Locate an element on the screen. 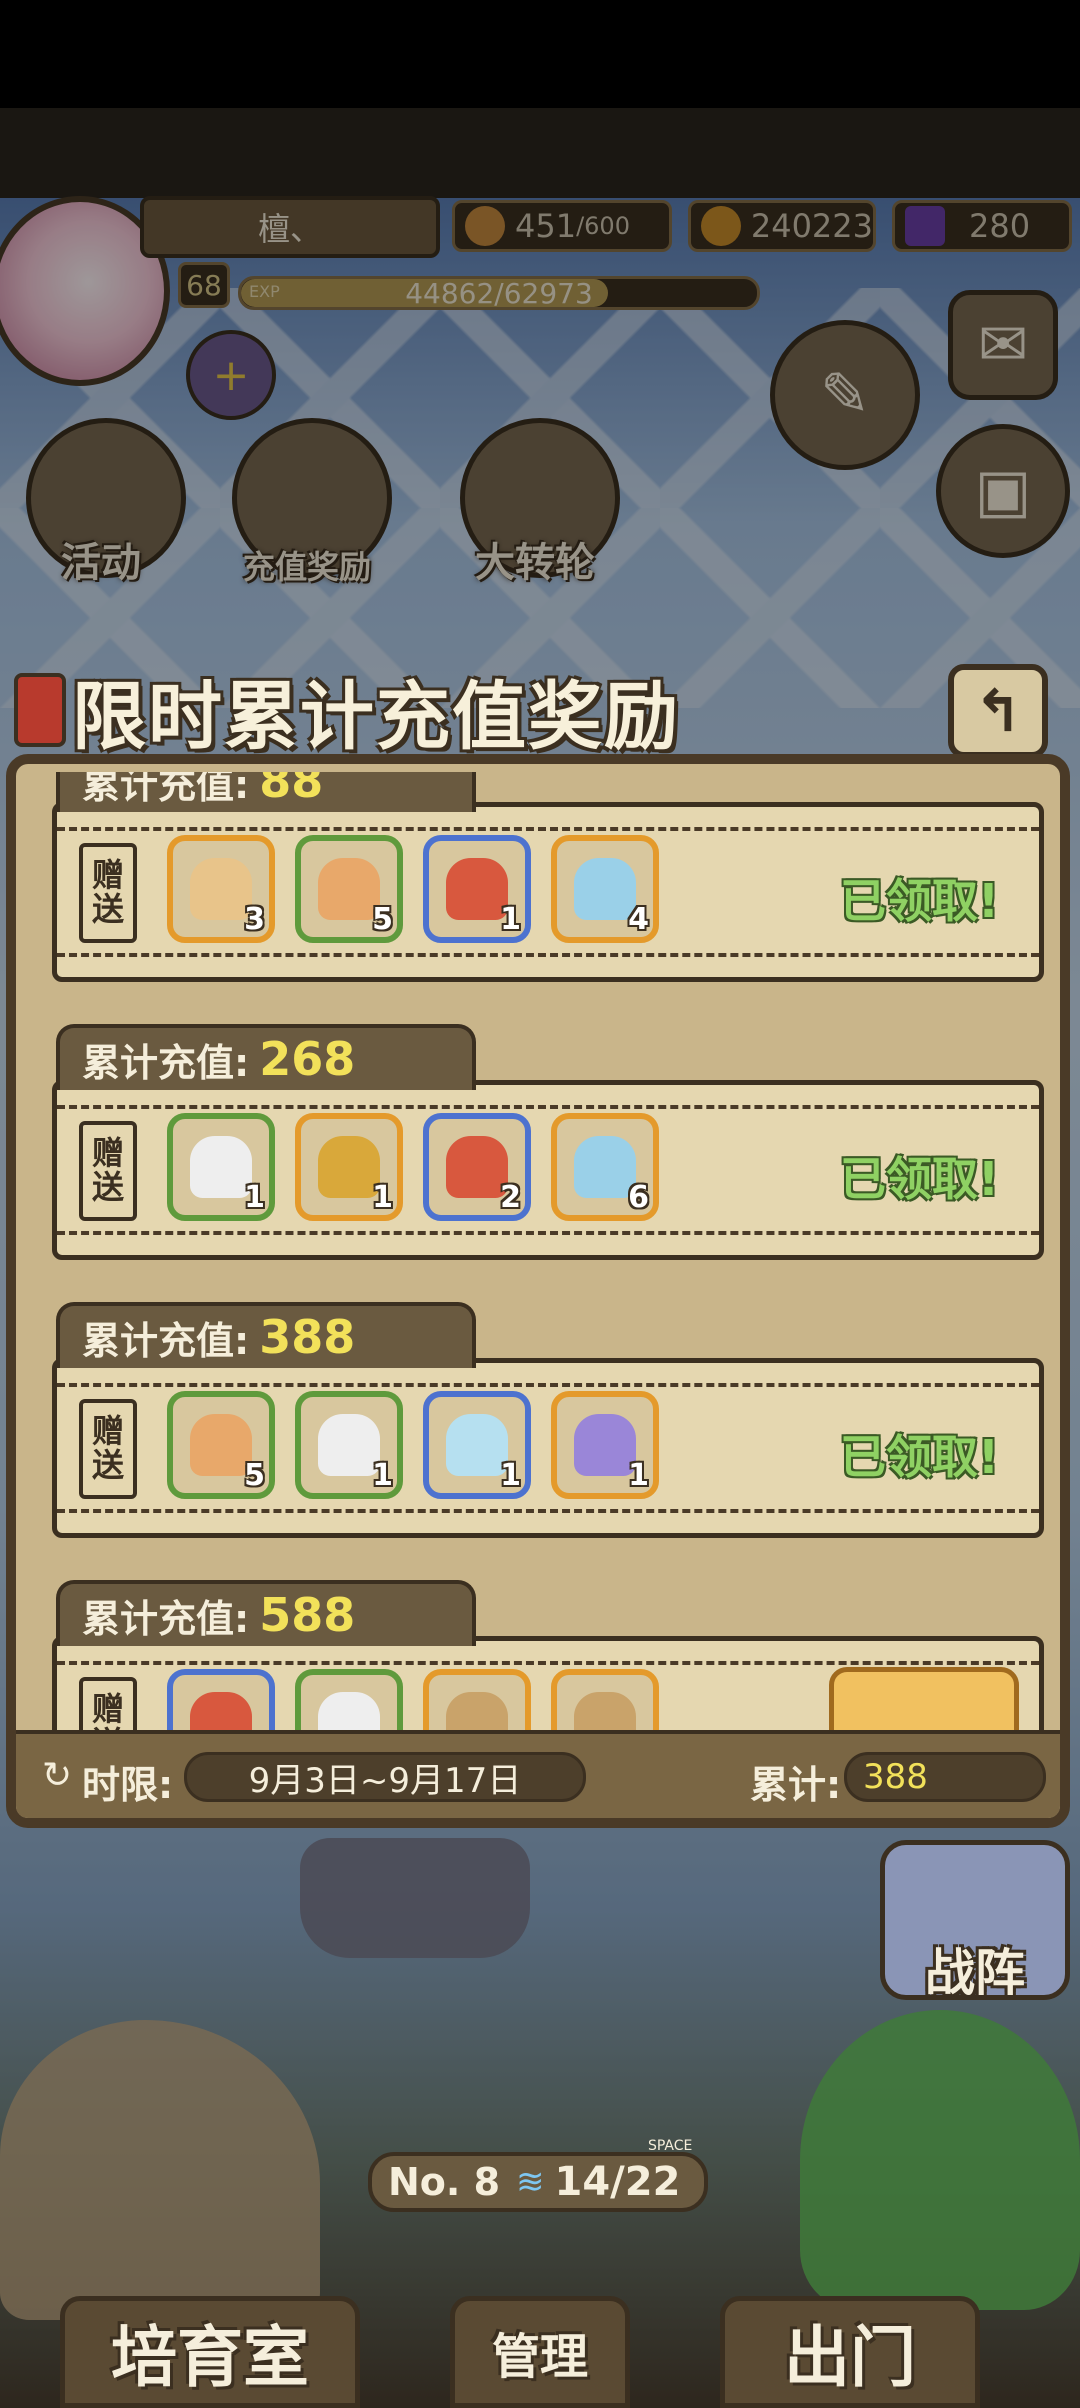 This screenshot has height=2408, width=1080. return-arrow-icon: ↰ is located at coordinates (998, 711).